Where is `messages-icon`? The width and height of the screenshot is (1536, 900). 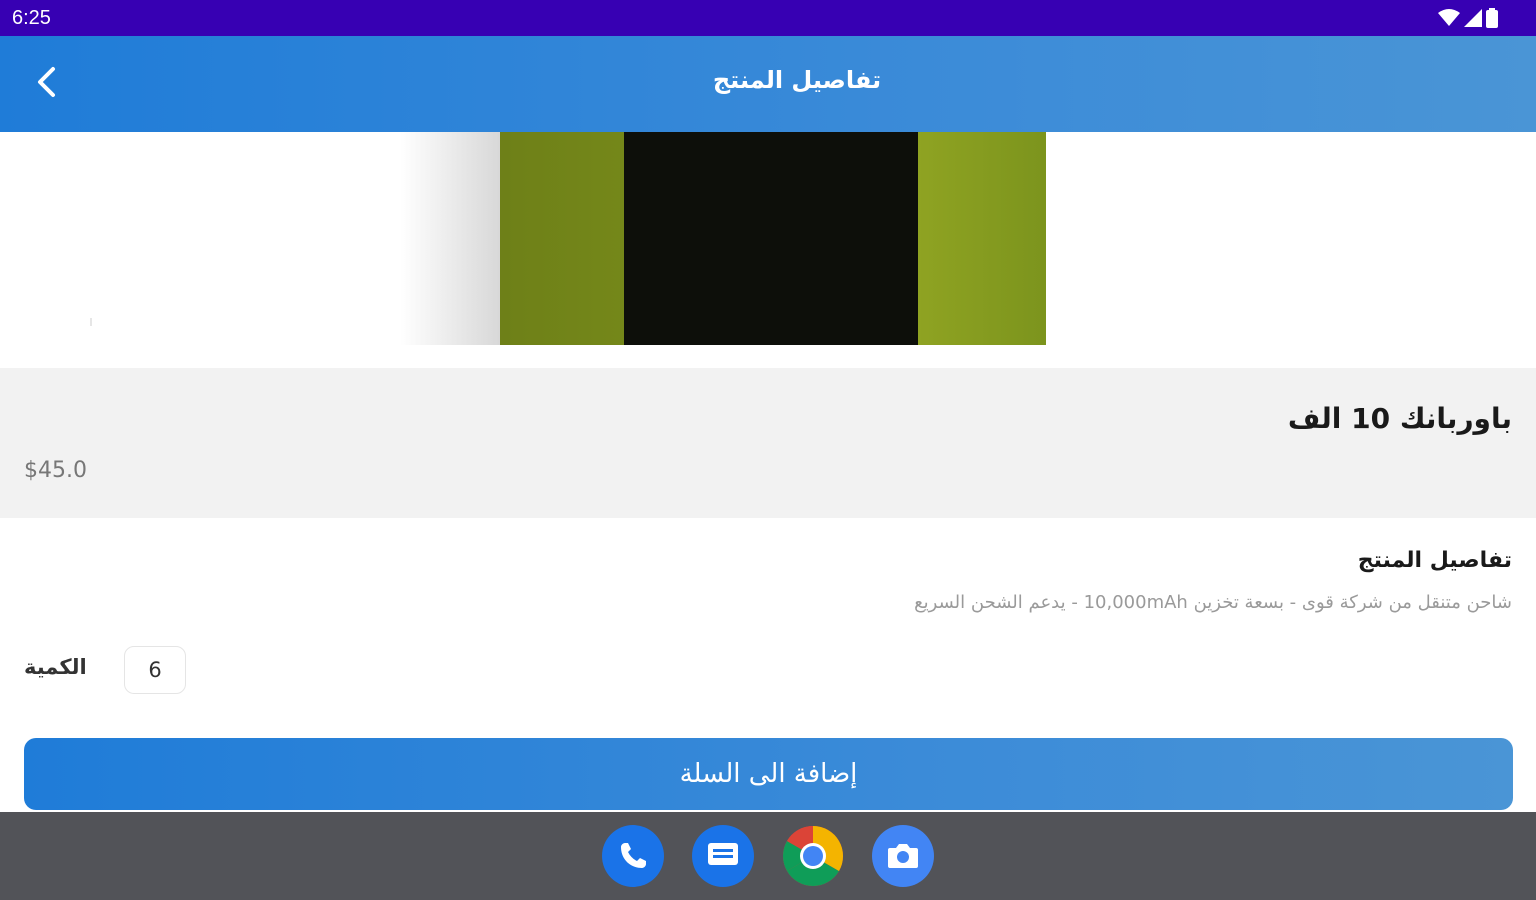 messages-icon is located at coordinates (723, 856).